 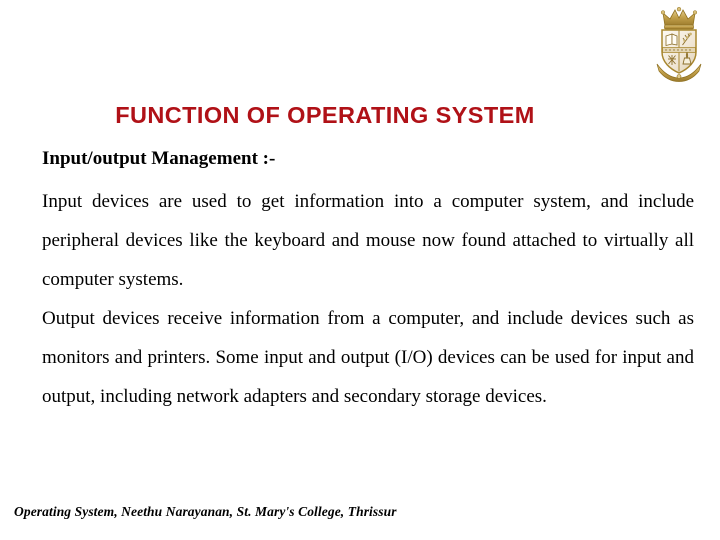 I want to click on book-charge-icon, so click(x=671, y=40).